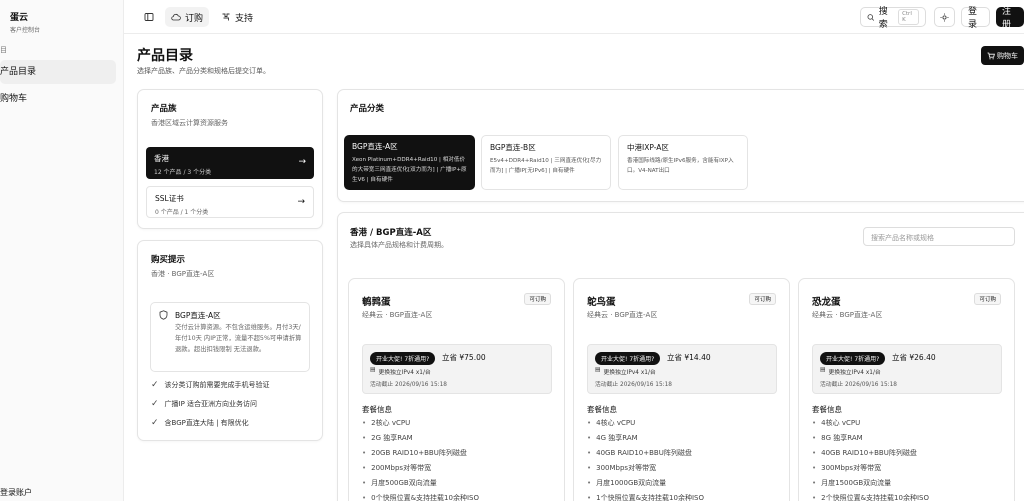 This screenshot has width=1024, height=501. Describe the element at coordinates (645, 496) in the screenshot. I see `spec-item: 1个快照位置&支持挂载10余种ISO` at that location.